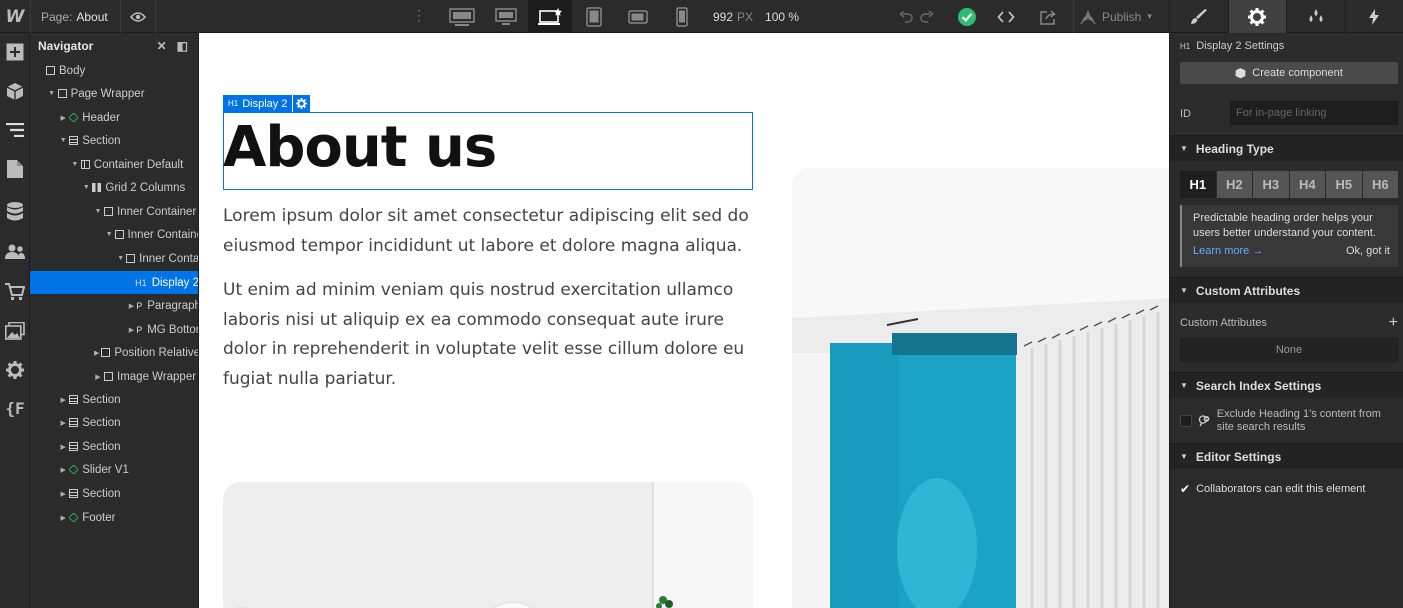 Image resolution: width=1403 pixels, height=608 pixels. What do you see at coordinates (1006, 16) in the screenshot?
I see `code-export-icon` at bounding box center [1006, 16].